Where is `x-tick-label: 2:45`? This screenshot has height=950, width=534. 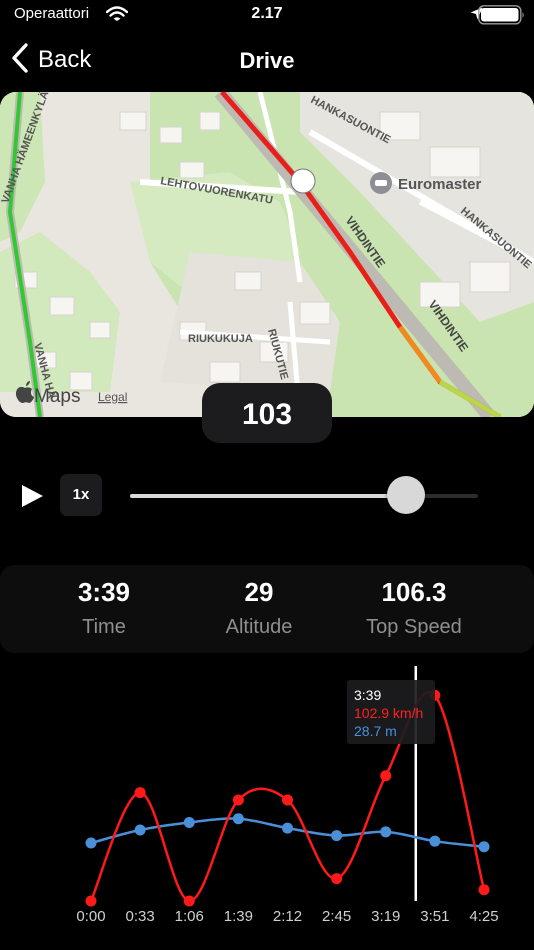
x-tick-label: 2:45 is located at coordinates (336, 916).